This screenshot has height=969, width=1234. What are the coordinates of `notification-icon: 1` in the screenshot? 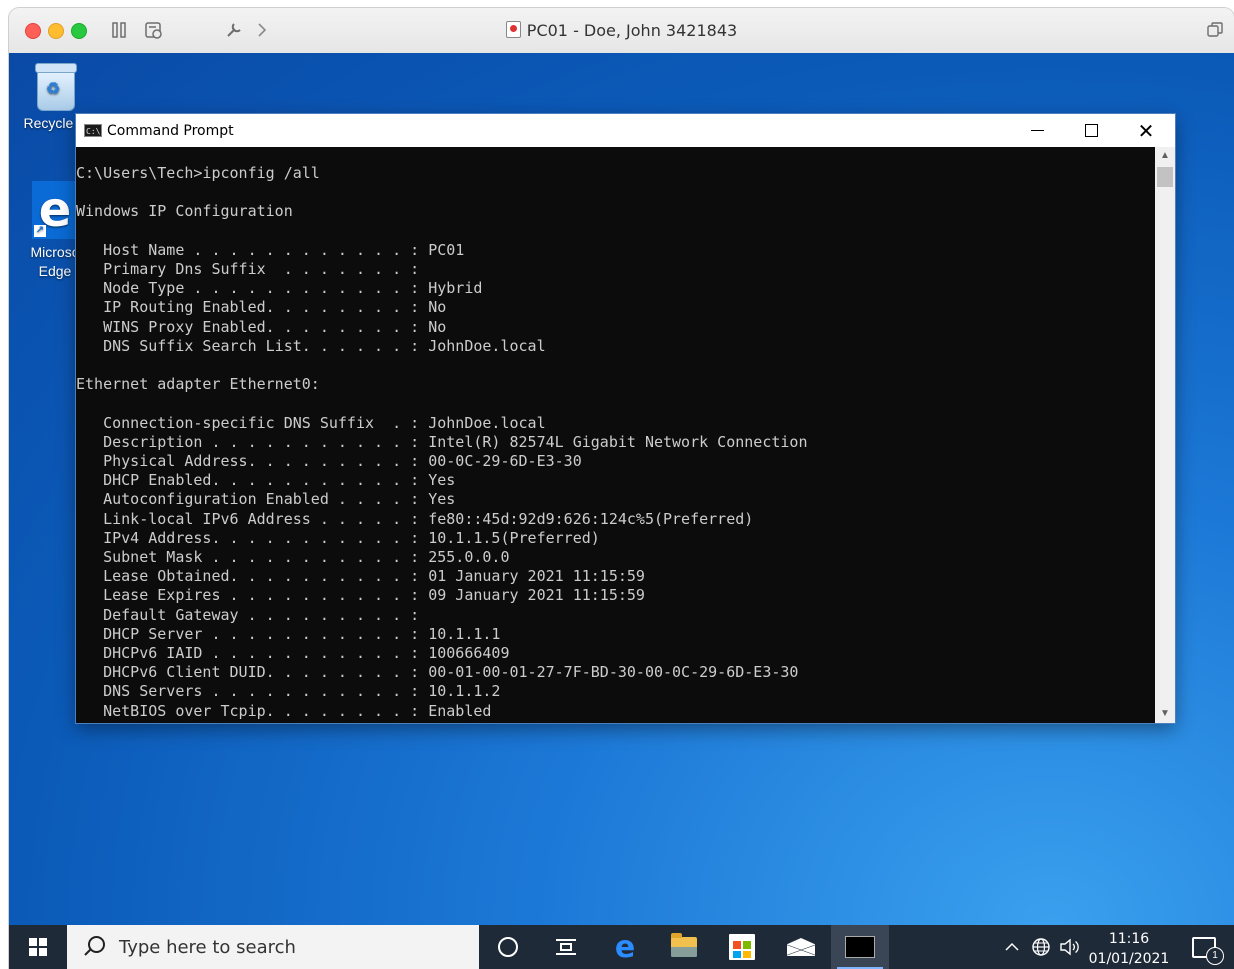 It's located at (1208, 950).